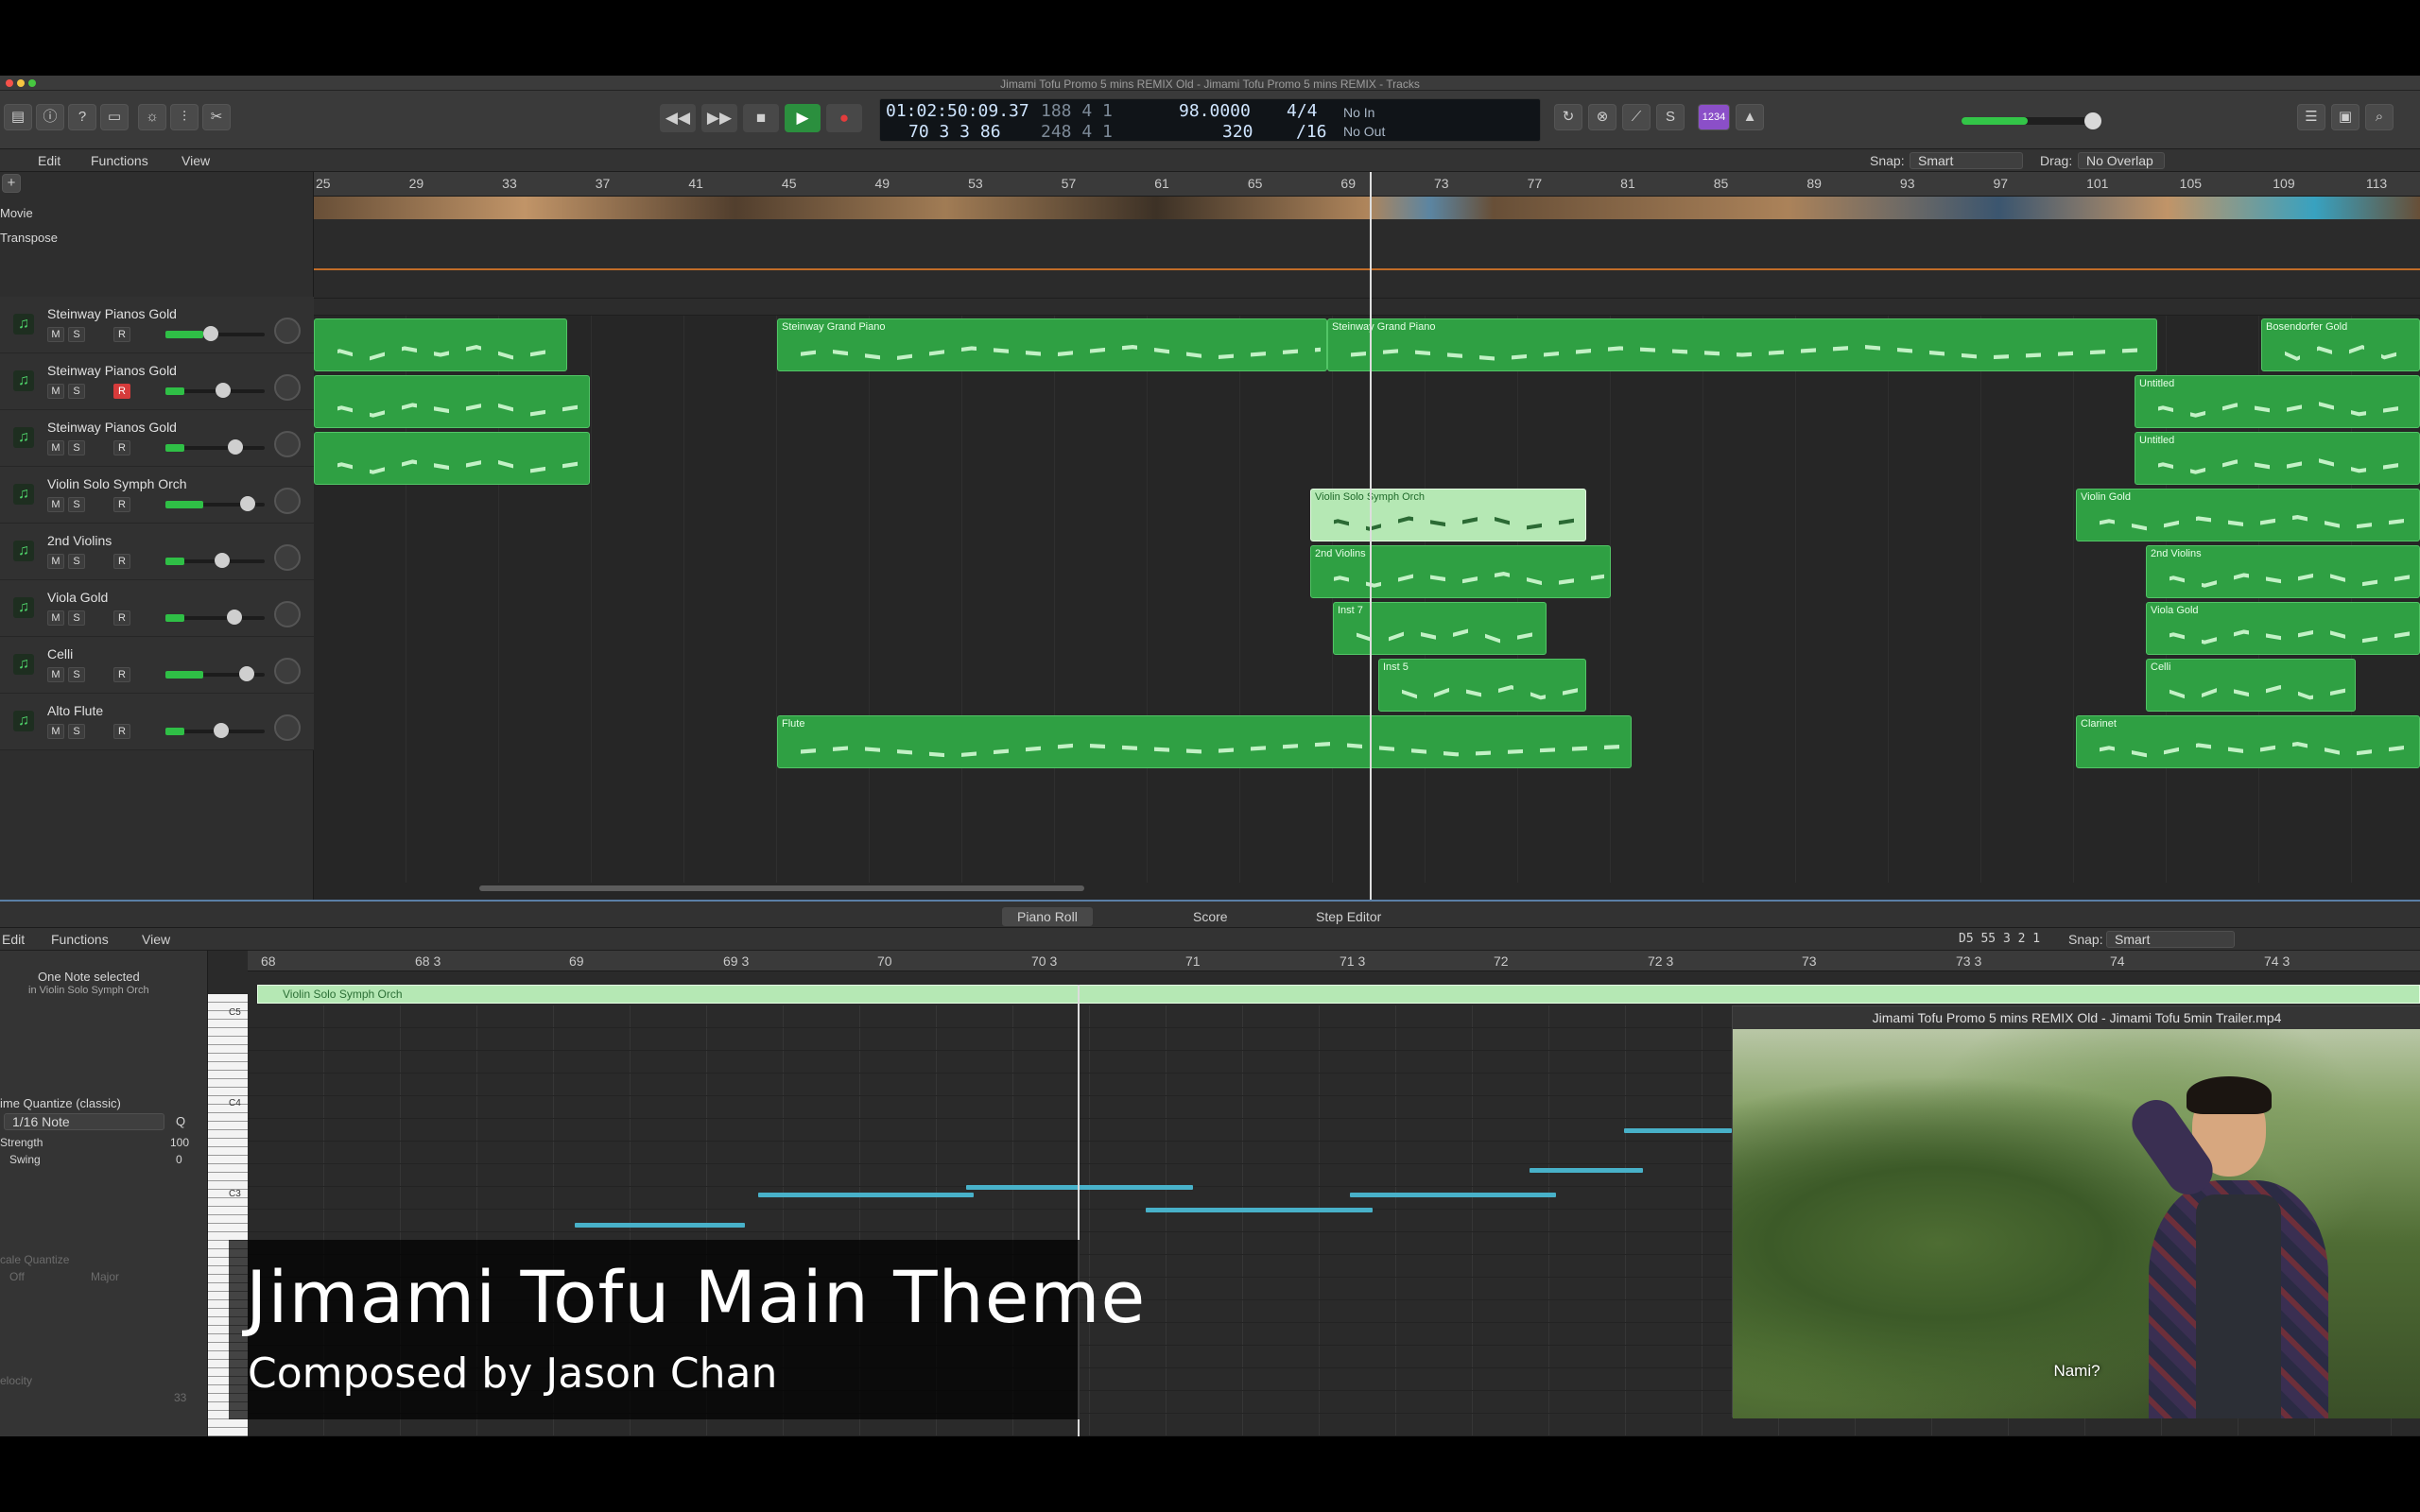 This screenshot has width=2420, height=1512. What do you see at coordinates (1482, 685) in the screenshot?
I see `region-inst-5: Inst 5` at bounding box center [1482, 685].